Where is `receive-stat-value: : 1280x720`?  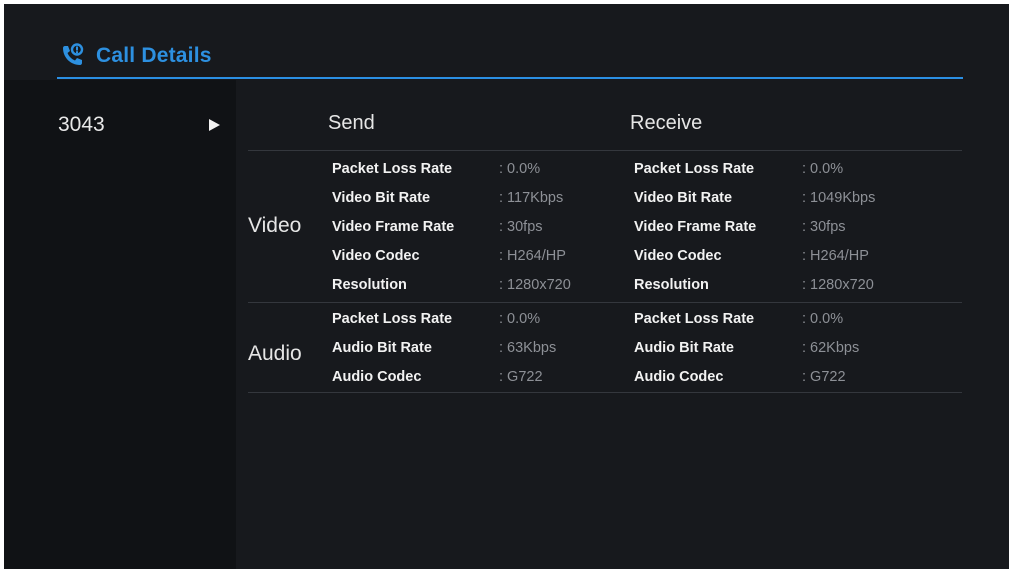
receive-stat-value: : 1280x720 is located at coordinates (838, 285).